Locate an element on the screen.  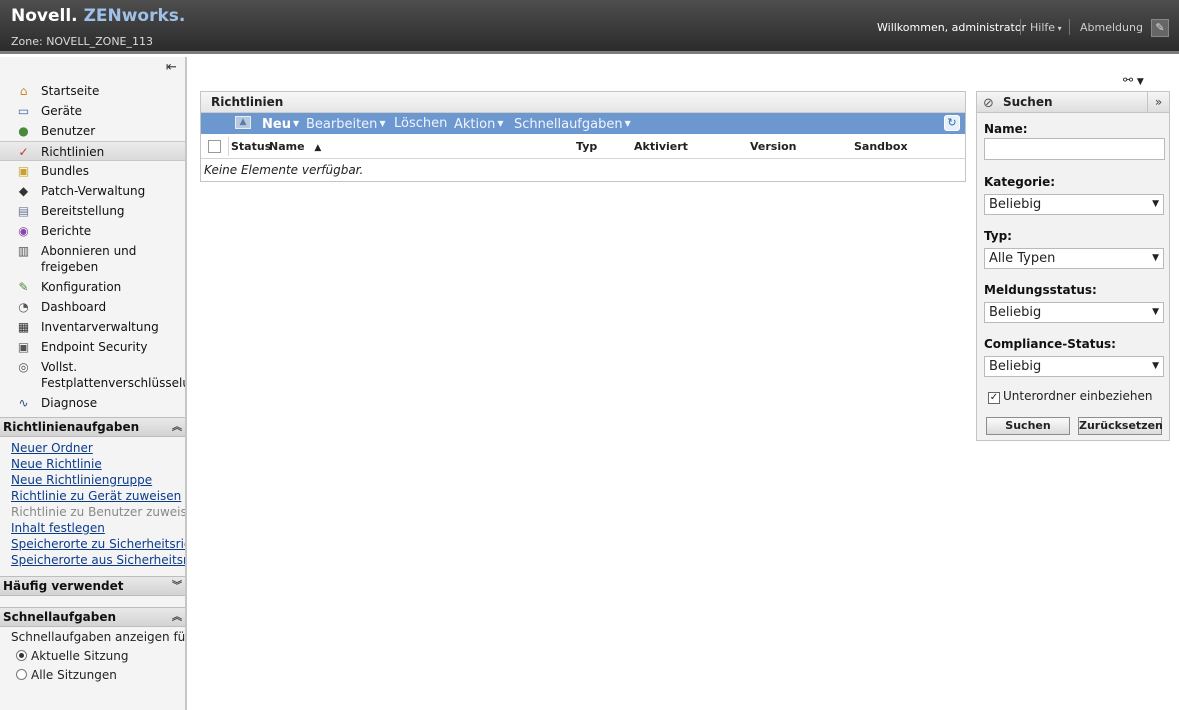
monitor-icon: ▭ is located at coordinates (23, 111).